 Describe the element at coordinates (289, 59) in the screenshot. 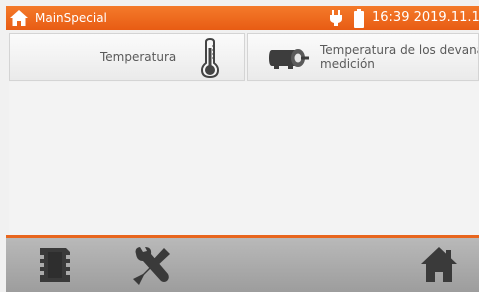

I see `motor-icon` at that location.